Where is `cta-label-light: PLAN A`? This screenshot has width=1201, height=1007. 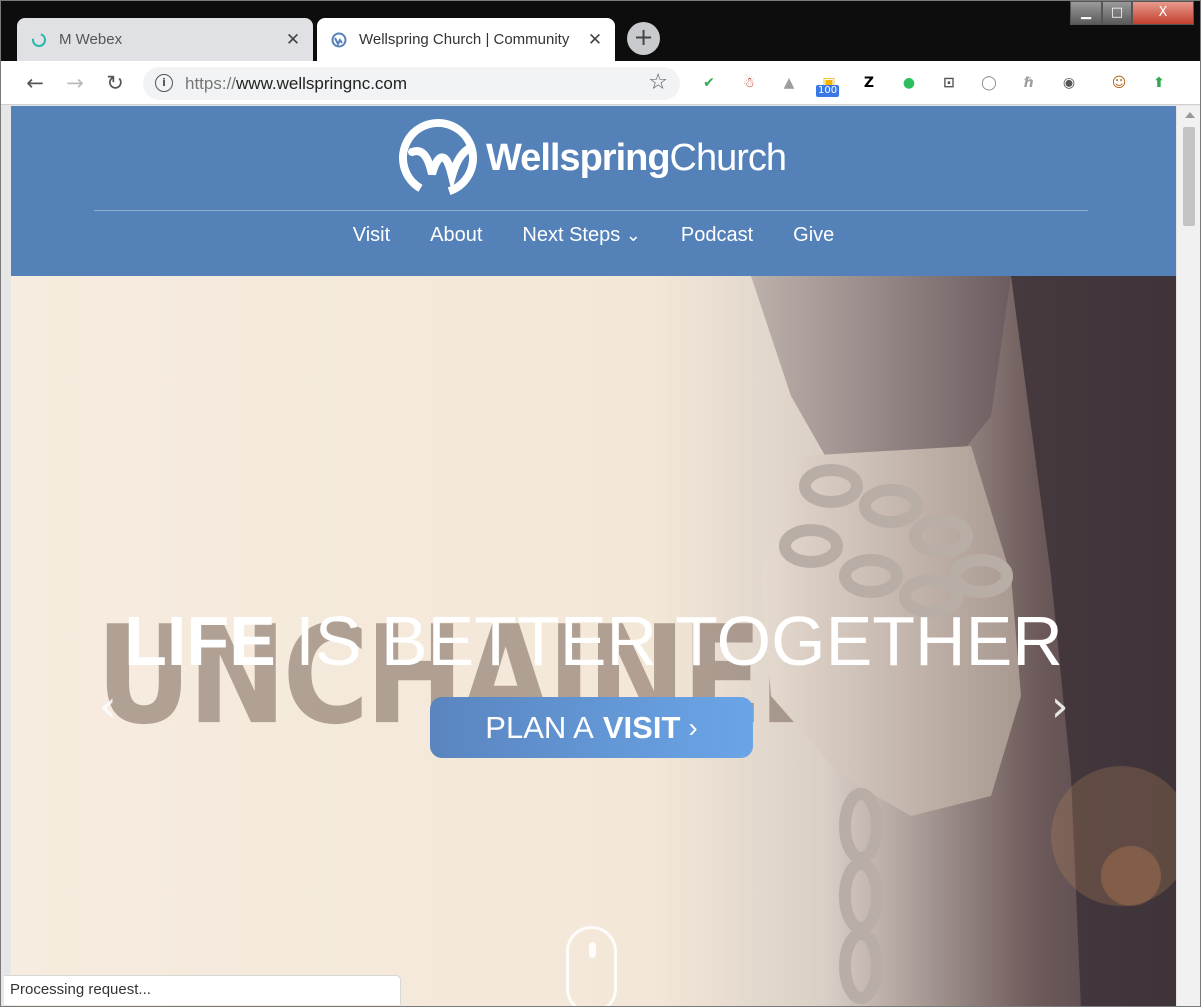
cta-label-light: PLAN A is located at coordinates (539, 727).